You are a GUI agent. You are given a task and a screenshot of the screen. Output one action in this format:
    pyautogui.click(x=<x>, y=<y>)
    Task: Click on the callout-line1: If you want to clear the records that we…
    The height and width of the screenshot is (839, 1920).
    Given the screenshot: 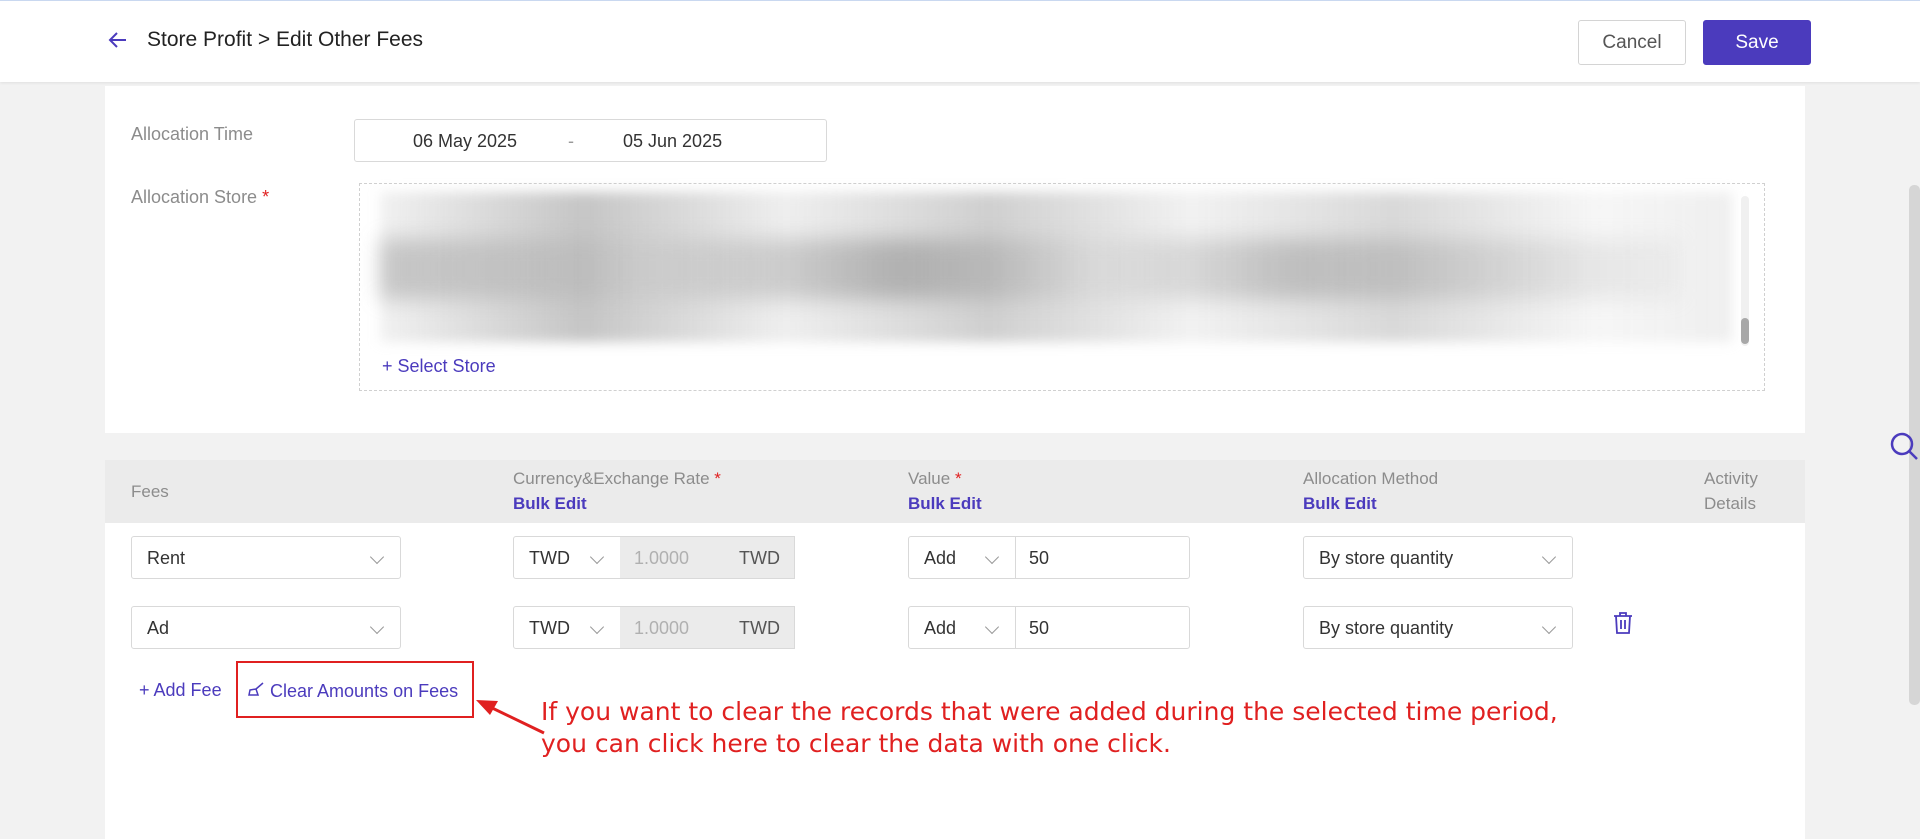 What is the action you would take?
    pyautogui.click(x=1049, y=711)
    